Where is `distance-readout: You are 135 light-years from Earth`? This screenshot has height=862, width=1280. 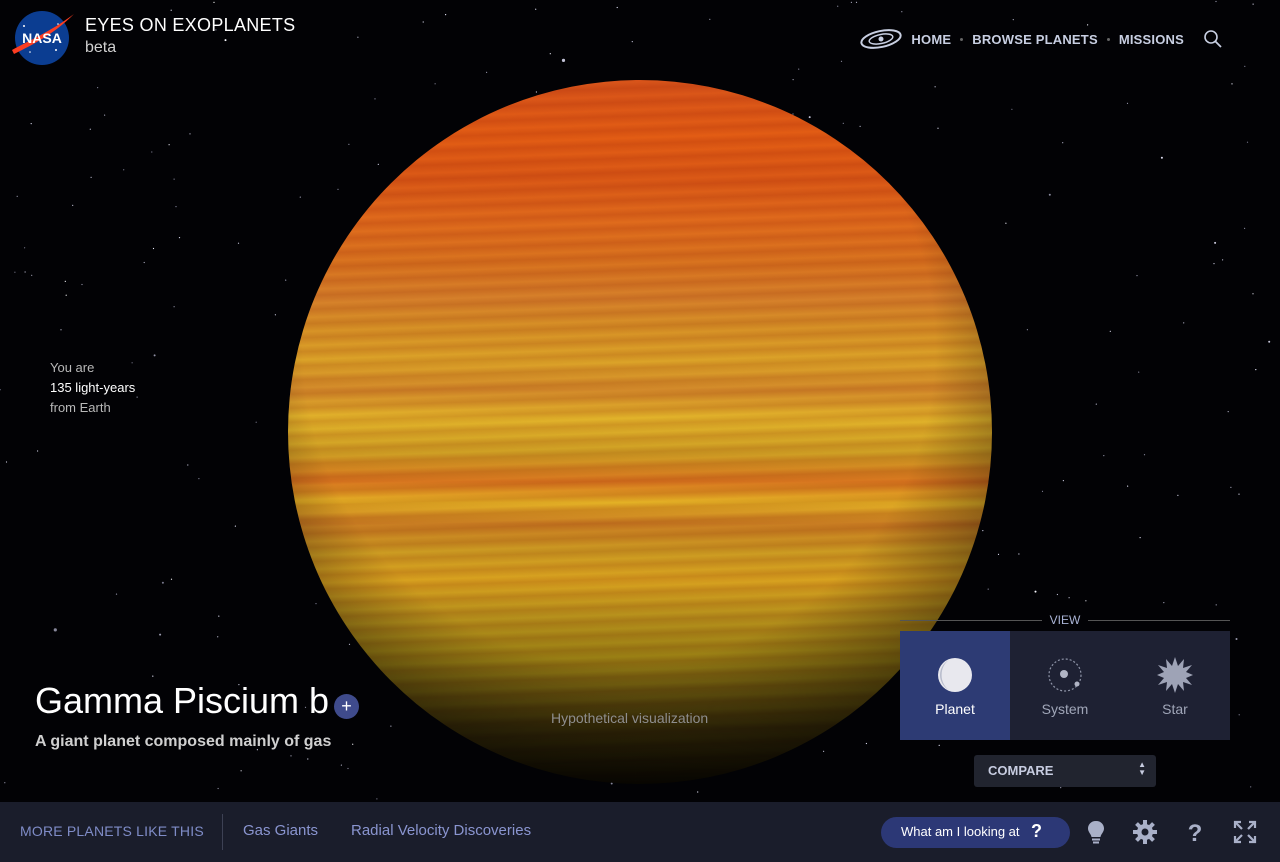
distance-readout: You are 135 light-years from Earth is located at coordinates (92, 388).